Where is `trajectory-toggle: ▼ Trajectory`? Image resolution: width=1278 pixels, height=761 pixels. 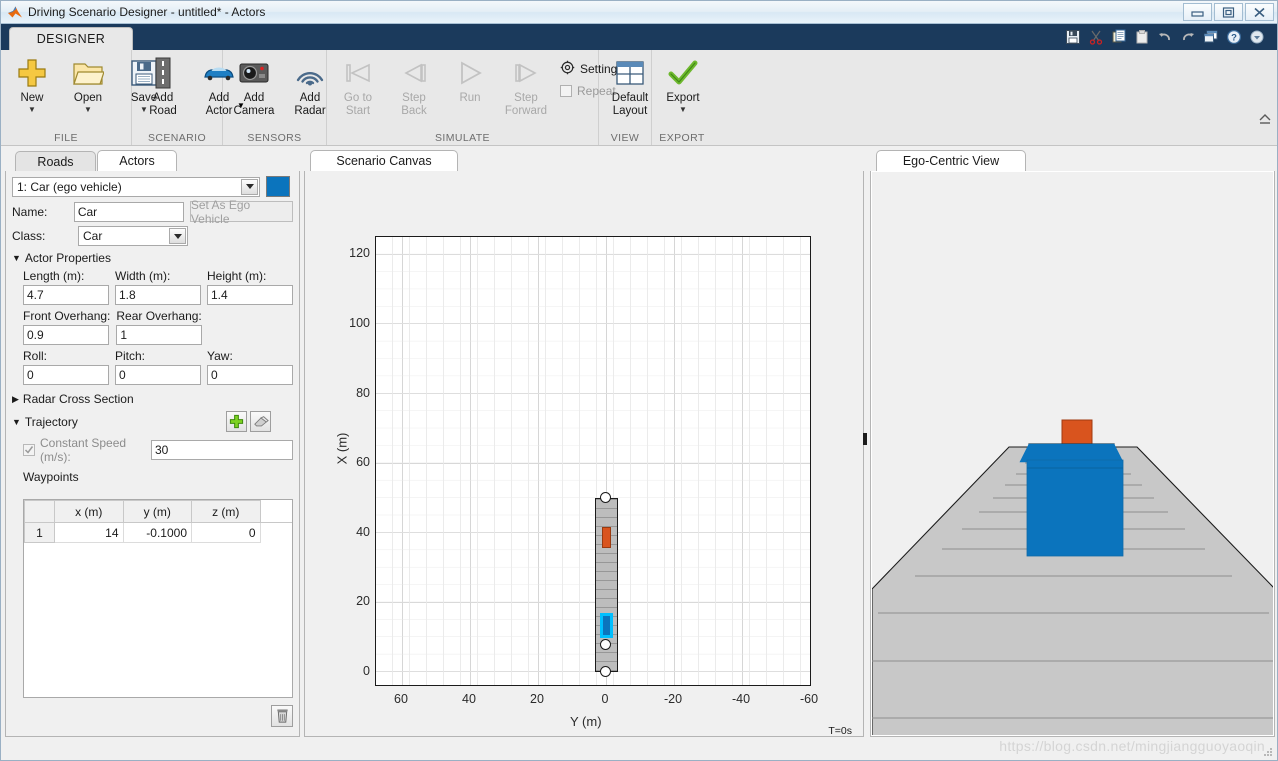
trajectory-toggle: ▼ Trajectory is located at coordinates (45, 422).